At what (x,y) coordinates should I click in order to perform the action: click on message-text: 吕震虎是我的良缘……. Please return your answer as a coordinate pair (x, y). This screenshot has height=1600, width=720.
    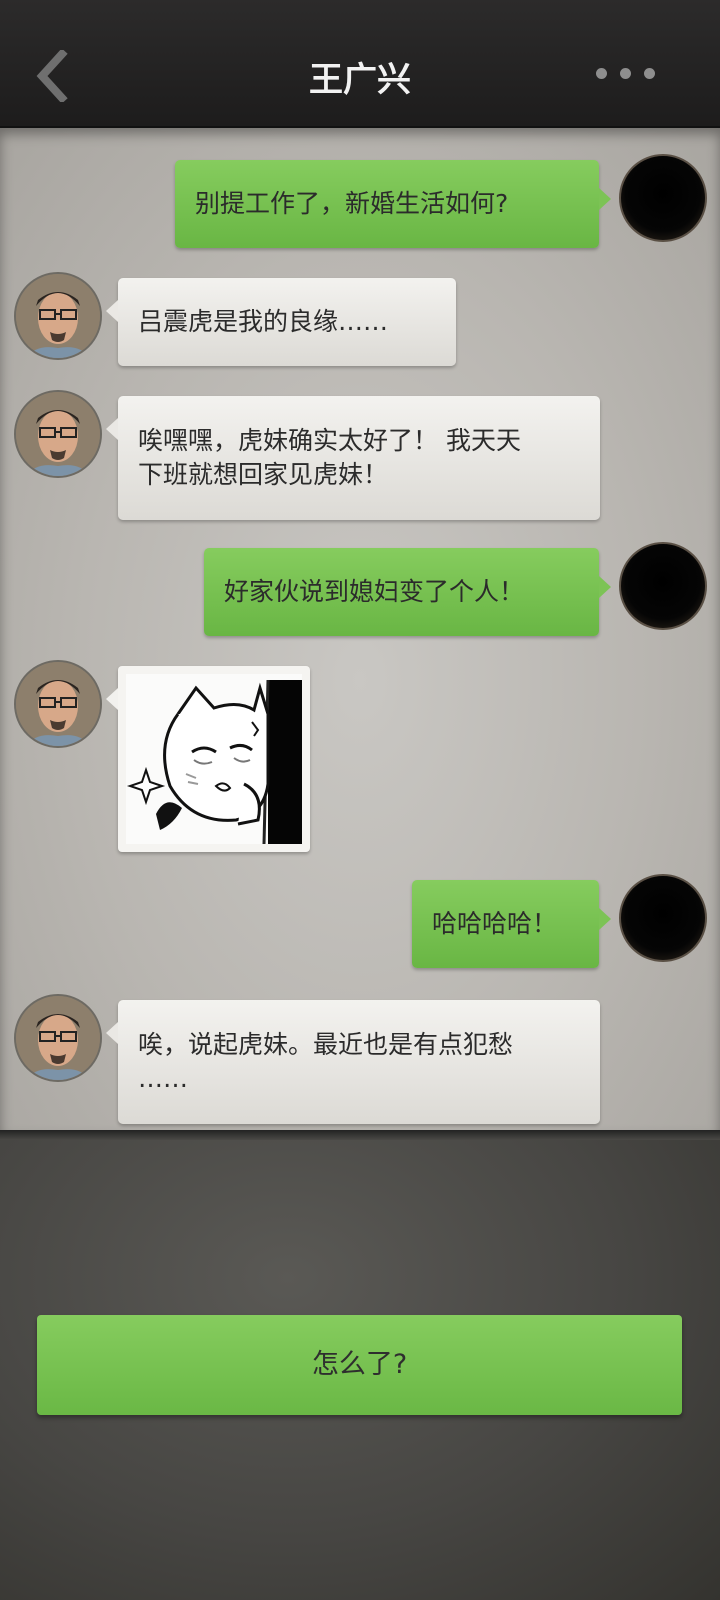
    Looking at the image, I should click on (263, 321).